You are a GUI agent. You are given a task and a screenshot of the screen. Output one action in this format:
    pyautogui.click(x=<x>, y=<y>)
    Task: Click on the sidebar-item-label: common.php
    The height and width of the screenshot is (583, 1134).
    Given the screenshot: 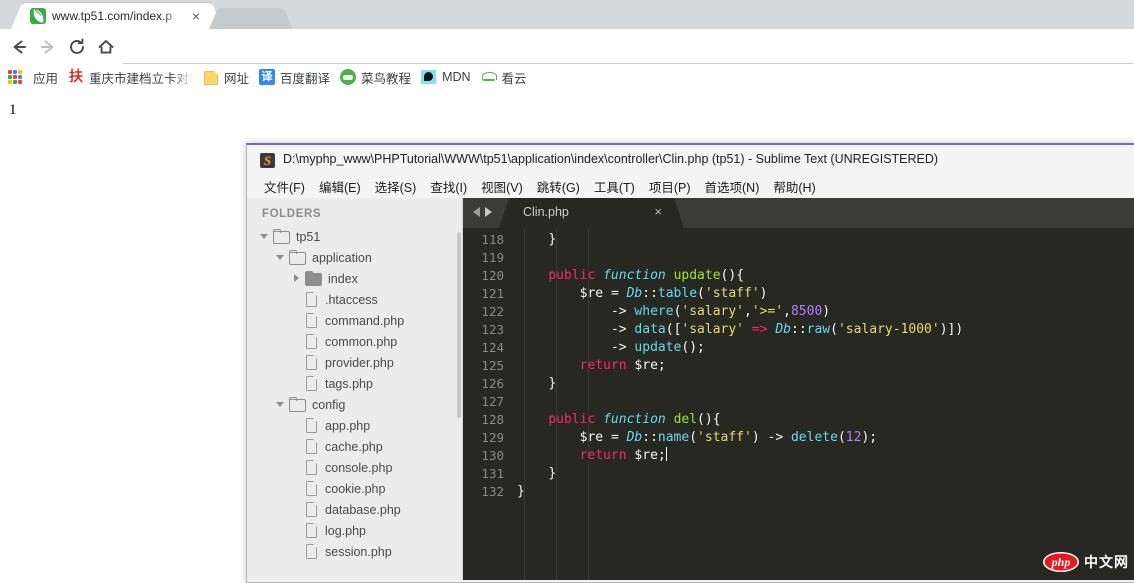 What is the action you would take?
    pyautogui.click(x=361, y=341)
    